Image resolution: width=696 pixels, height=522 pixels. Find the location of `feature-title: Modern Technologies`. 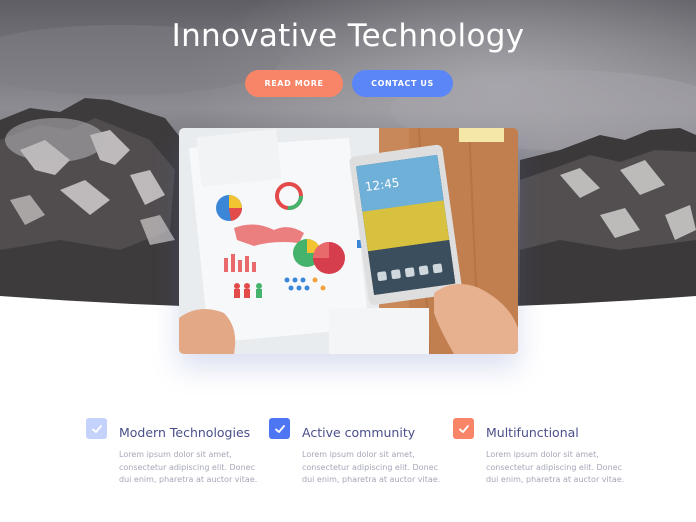

feature-title: Modern Technologies is located at coordinates (185, 432).